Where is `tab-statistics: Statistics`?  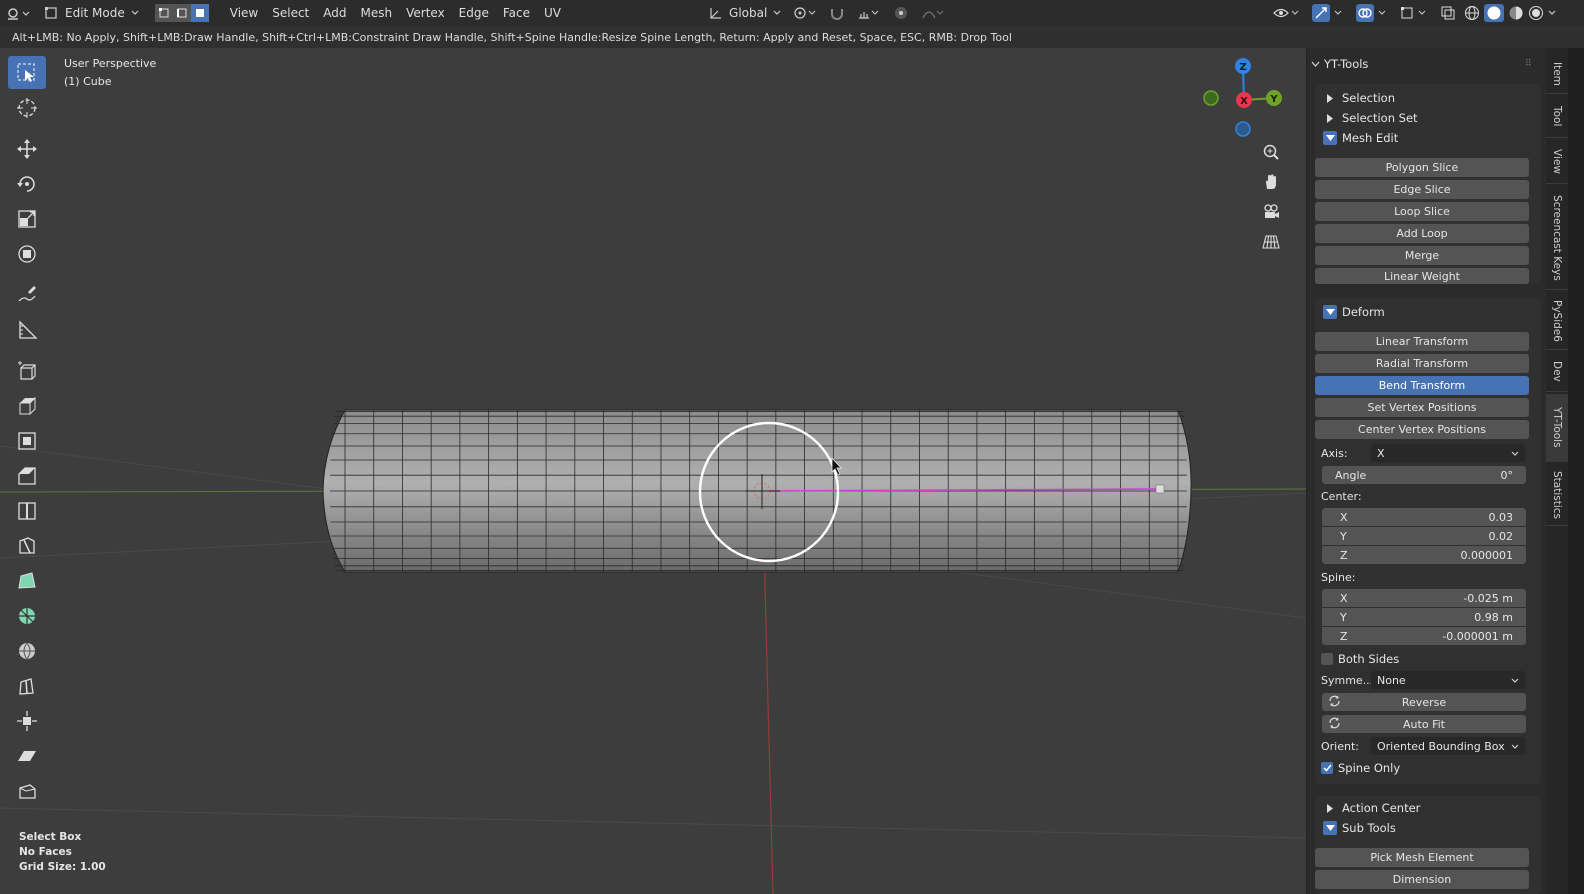 tab-statistics: Statistics is located at coordinates (1557, 495).